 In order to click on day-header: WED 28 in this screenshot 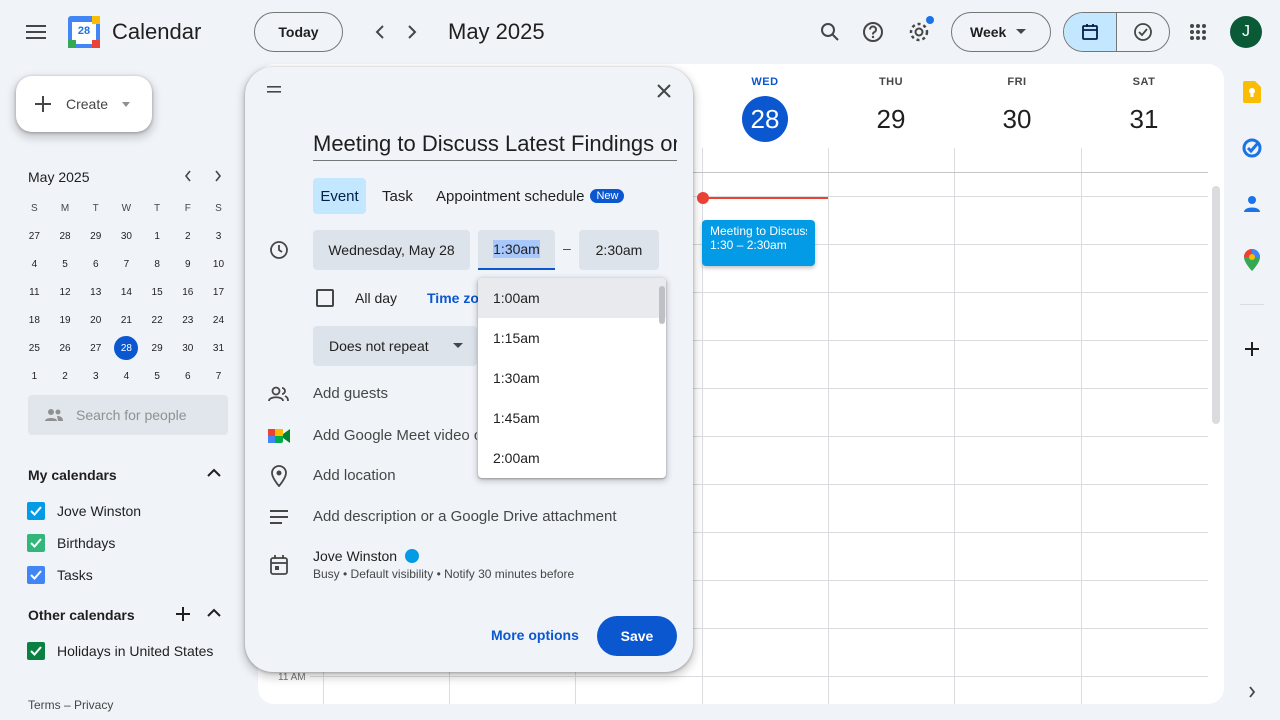, I will do `click(765, 109)`.